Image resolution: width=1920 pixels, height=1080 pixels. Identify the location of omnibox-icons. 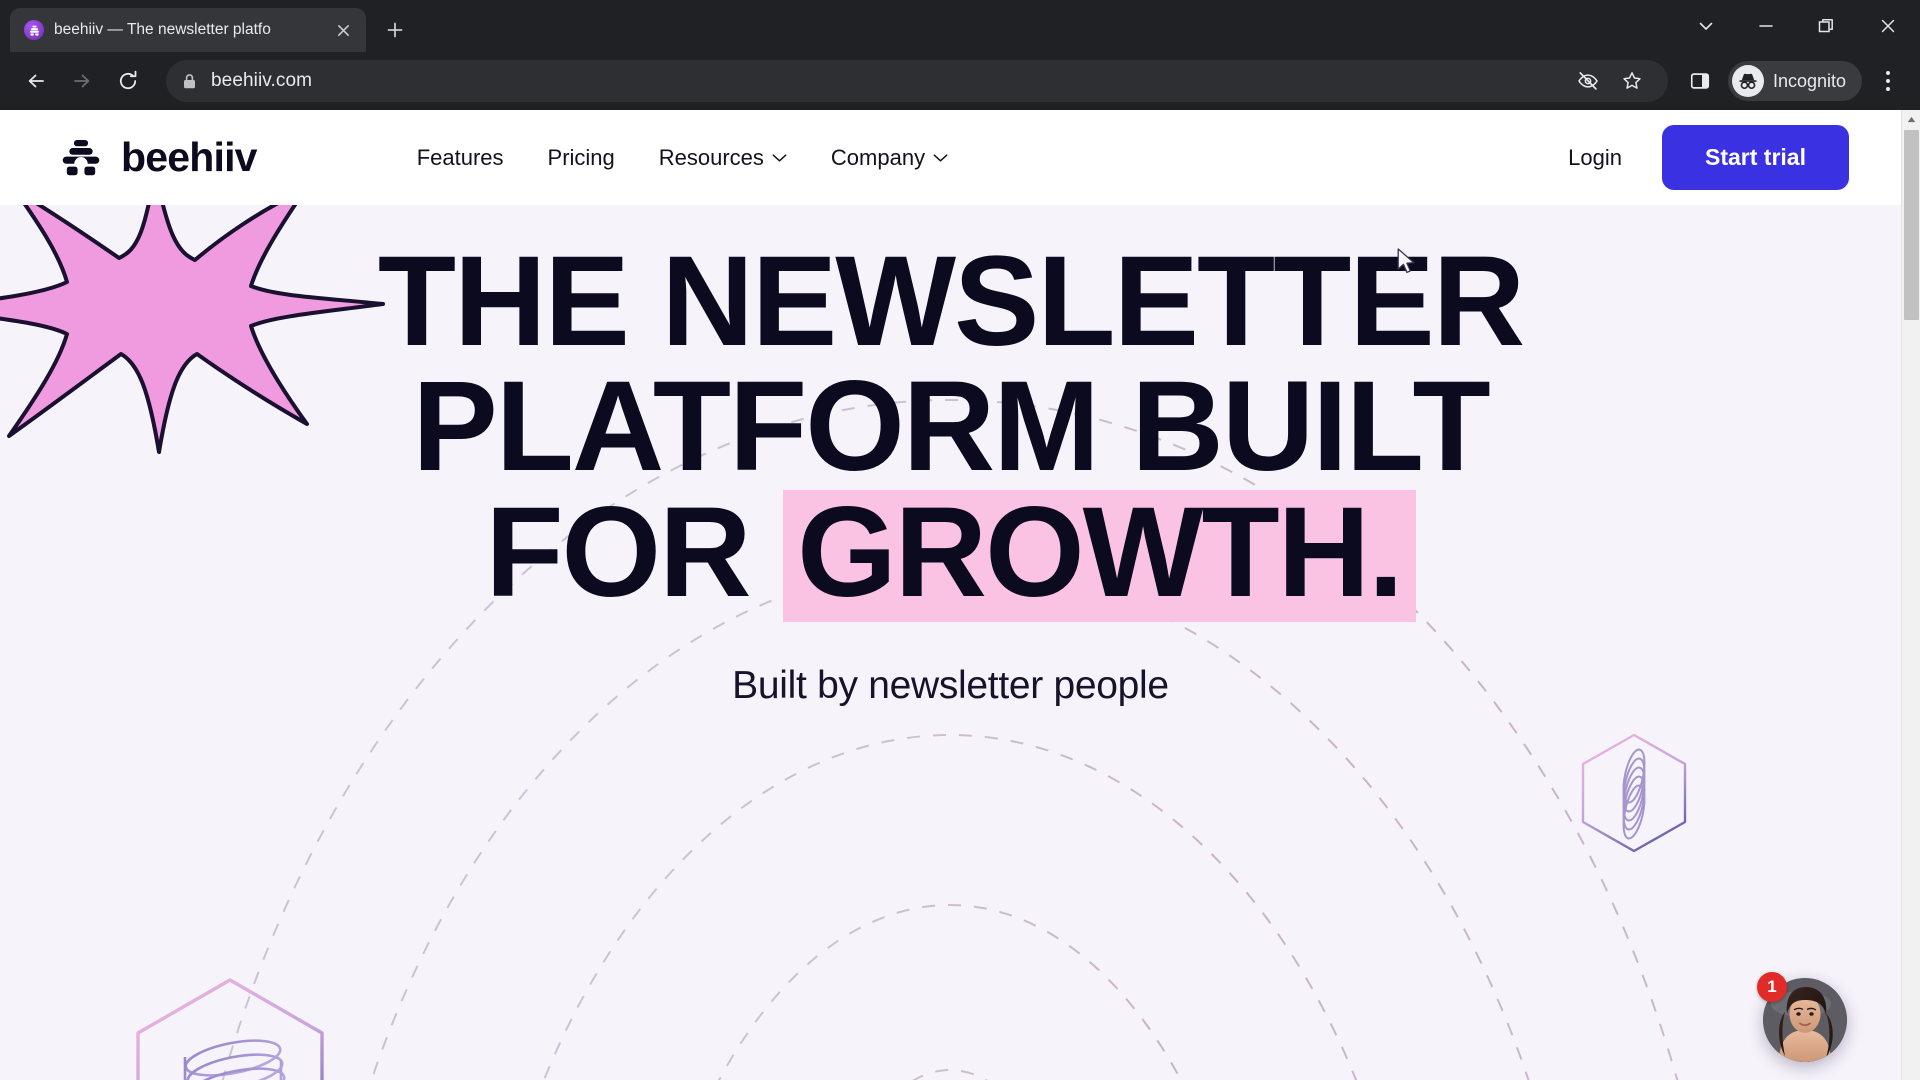
(1610, 81).